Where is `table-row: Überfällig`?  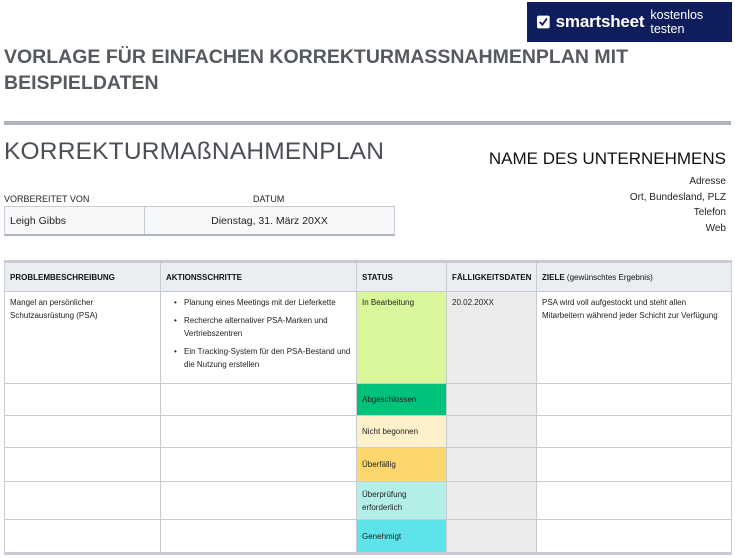 table-row: Überfällig is located at coordinates (368, 464).